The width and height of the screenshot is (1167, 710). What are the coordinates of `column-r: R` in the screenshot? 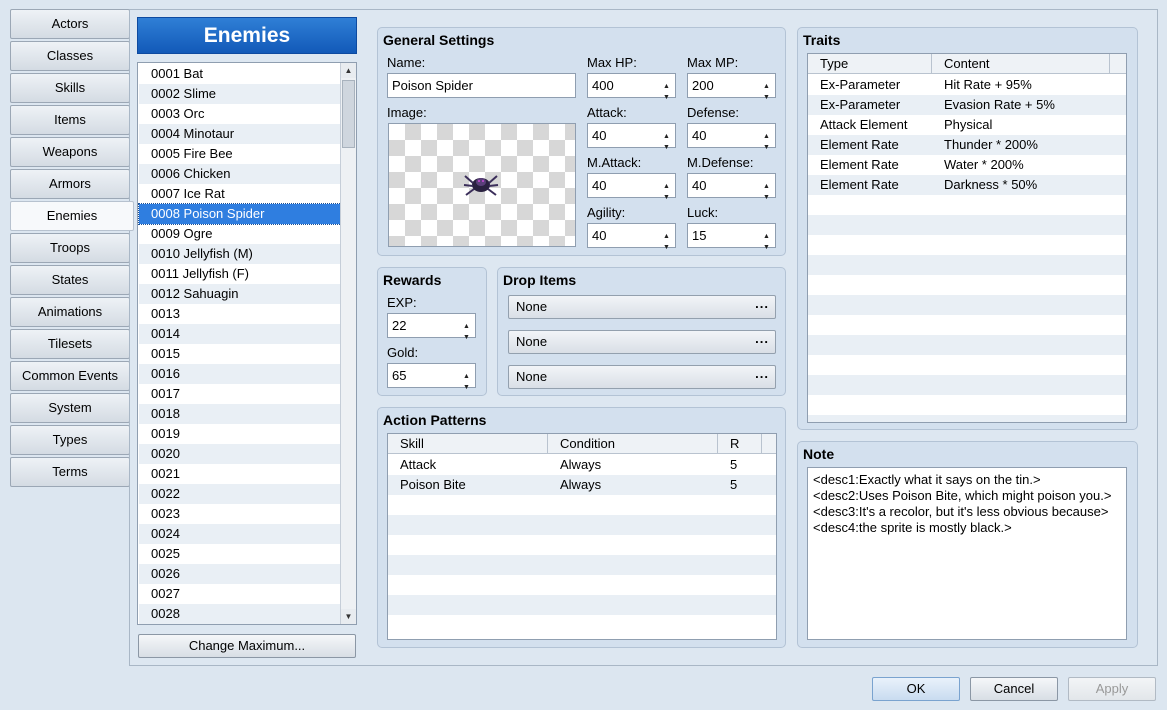 It's located at (740, 444).